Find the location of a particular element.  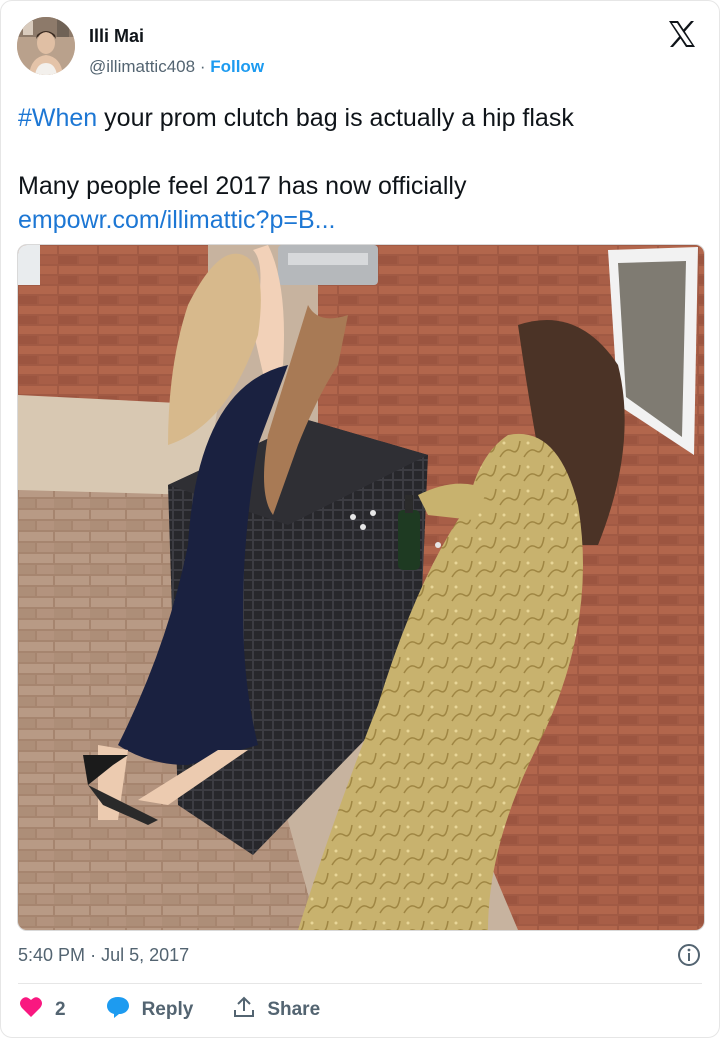

x-logo-icon is located at coordinates (682, 34).